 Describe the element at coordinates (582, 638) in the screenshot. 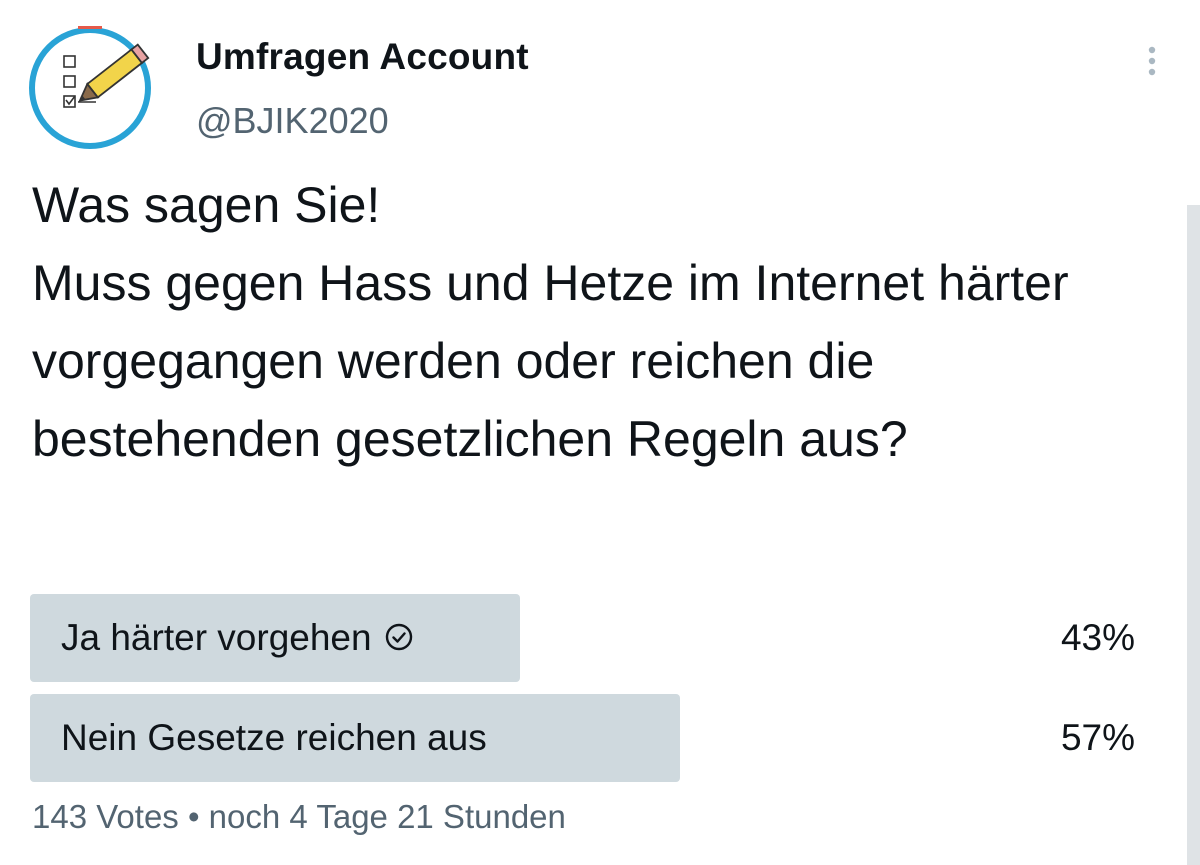

I see `poll-option-1: Ja härter vorgehen 43%` at that location.